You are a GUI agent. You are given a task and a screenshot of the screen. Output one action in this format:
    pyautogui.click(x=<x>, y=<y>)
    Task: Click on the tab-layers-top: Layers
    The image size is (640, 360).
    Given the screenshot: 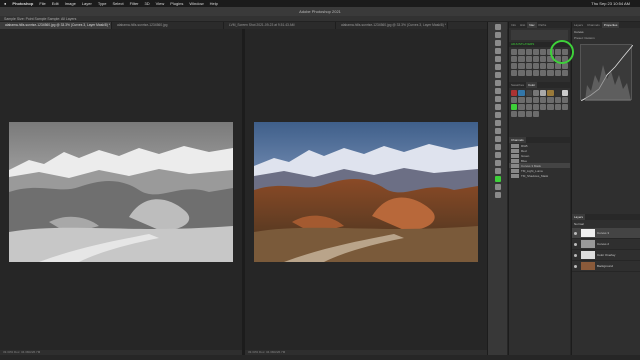 What is the action you would take?
    pyautogui.click(x=578, y=25)
    